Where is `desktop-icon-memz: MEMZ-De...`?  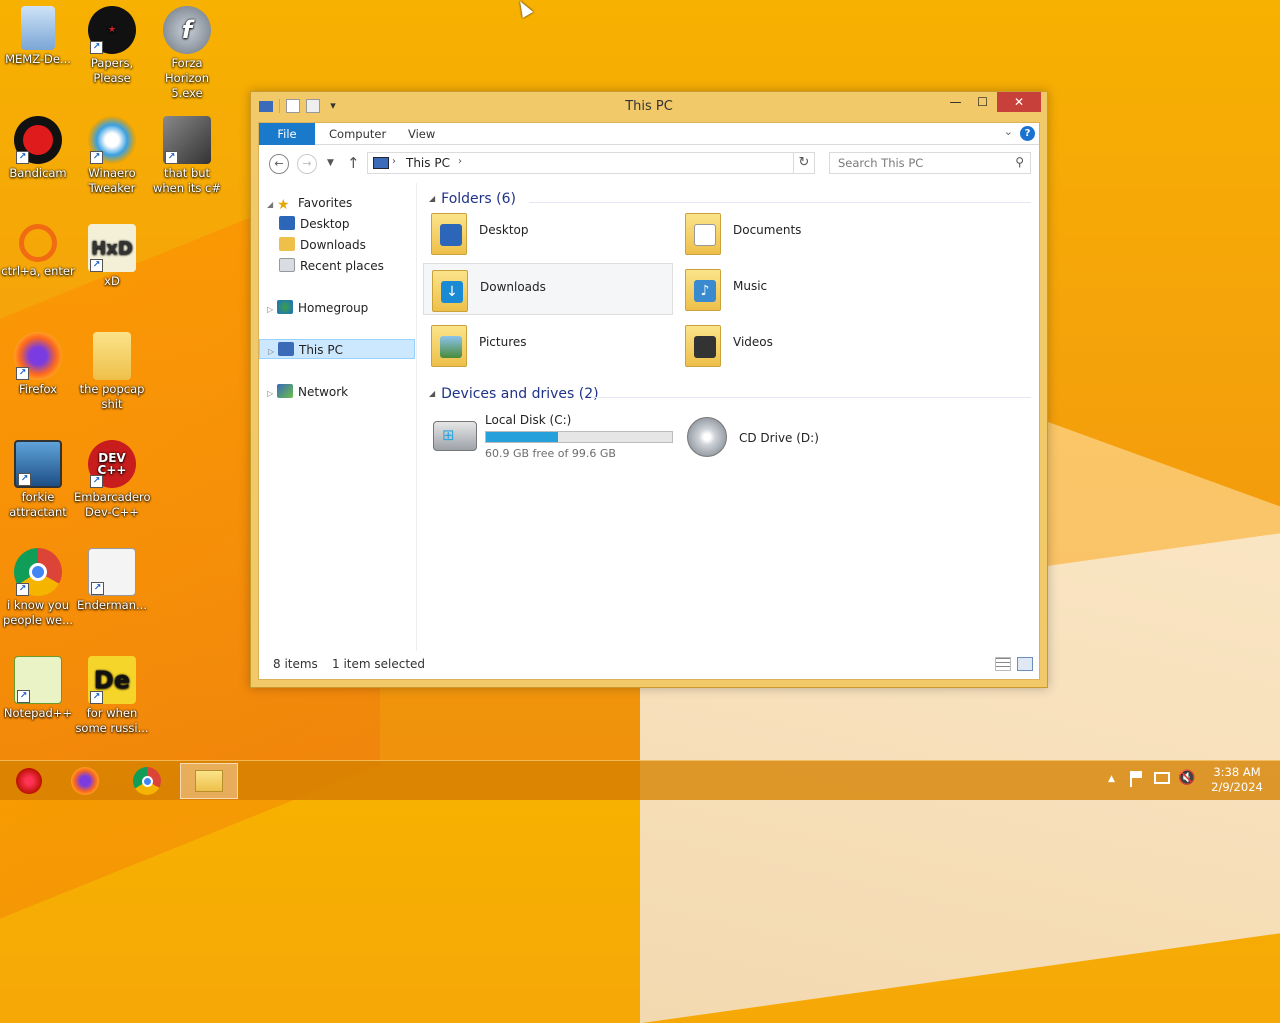
desktop-icon-memz: MEMZ-De... is located at coordinates (38, 36).